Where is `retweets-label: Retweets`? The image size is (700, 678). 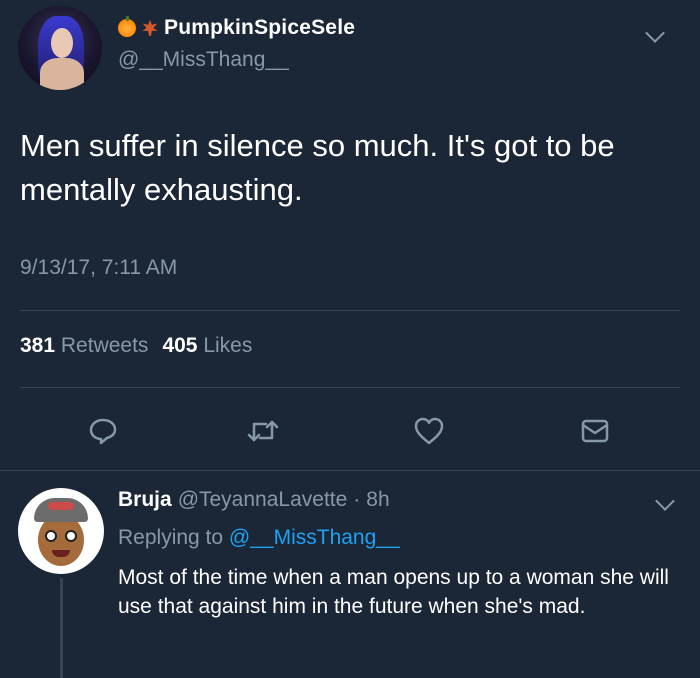
retweets-label: Retweets is located at coordinates (104, 345).